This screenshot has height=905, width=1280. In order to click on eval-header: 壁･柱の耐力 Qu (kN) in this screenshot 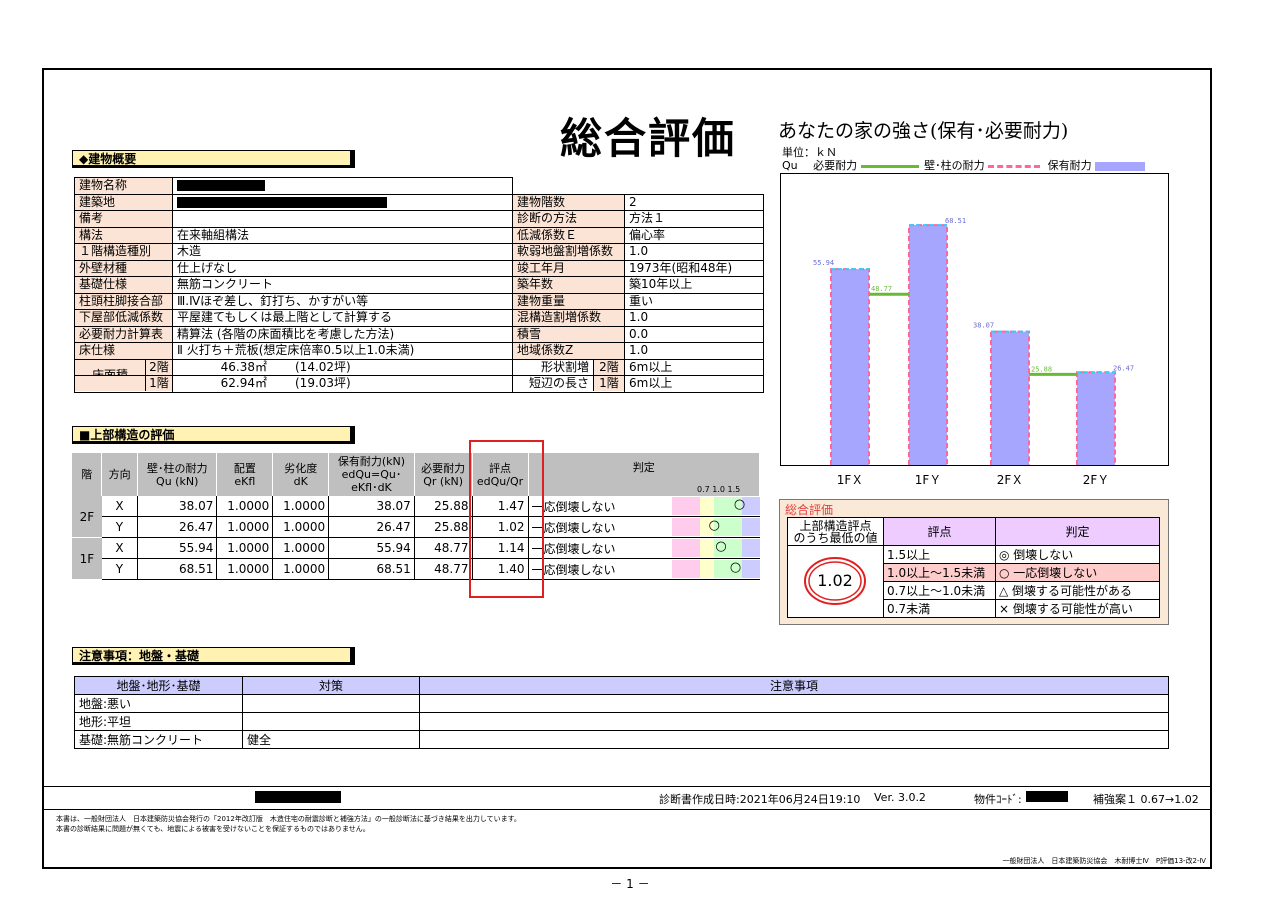, I will do `click(177, 474)`.